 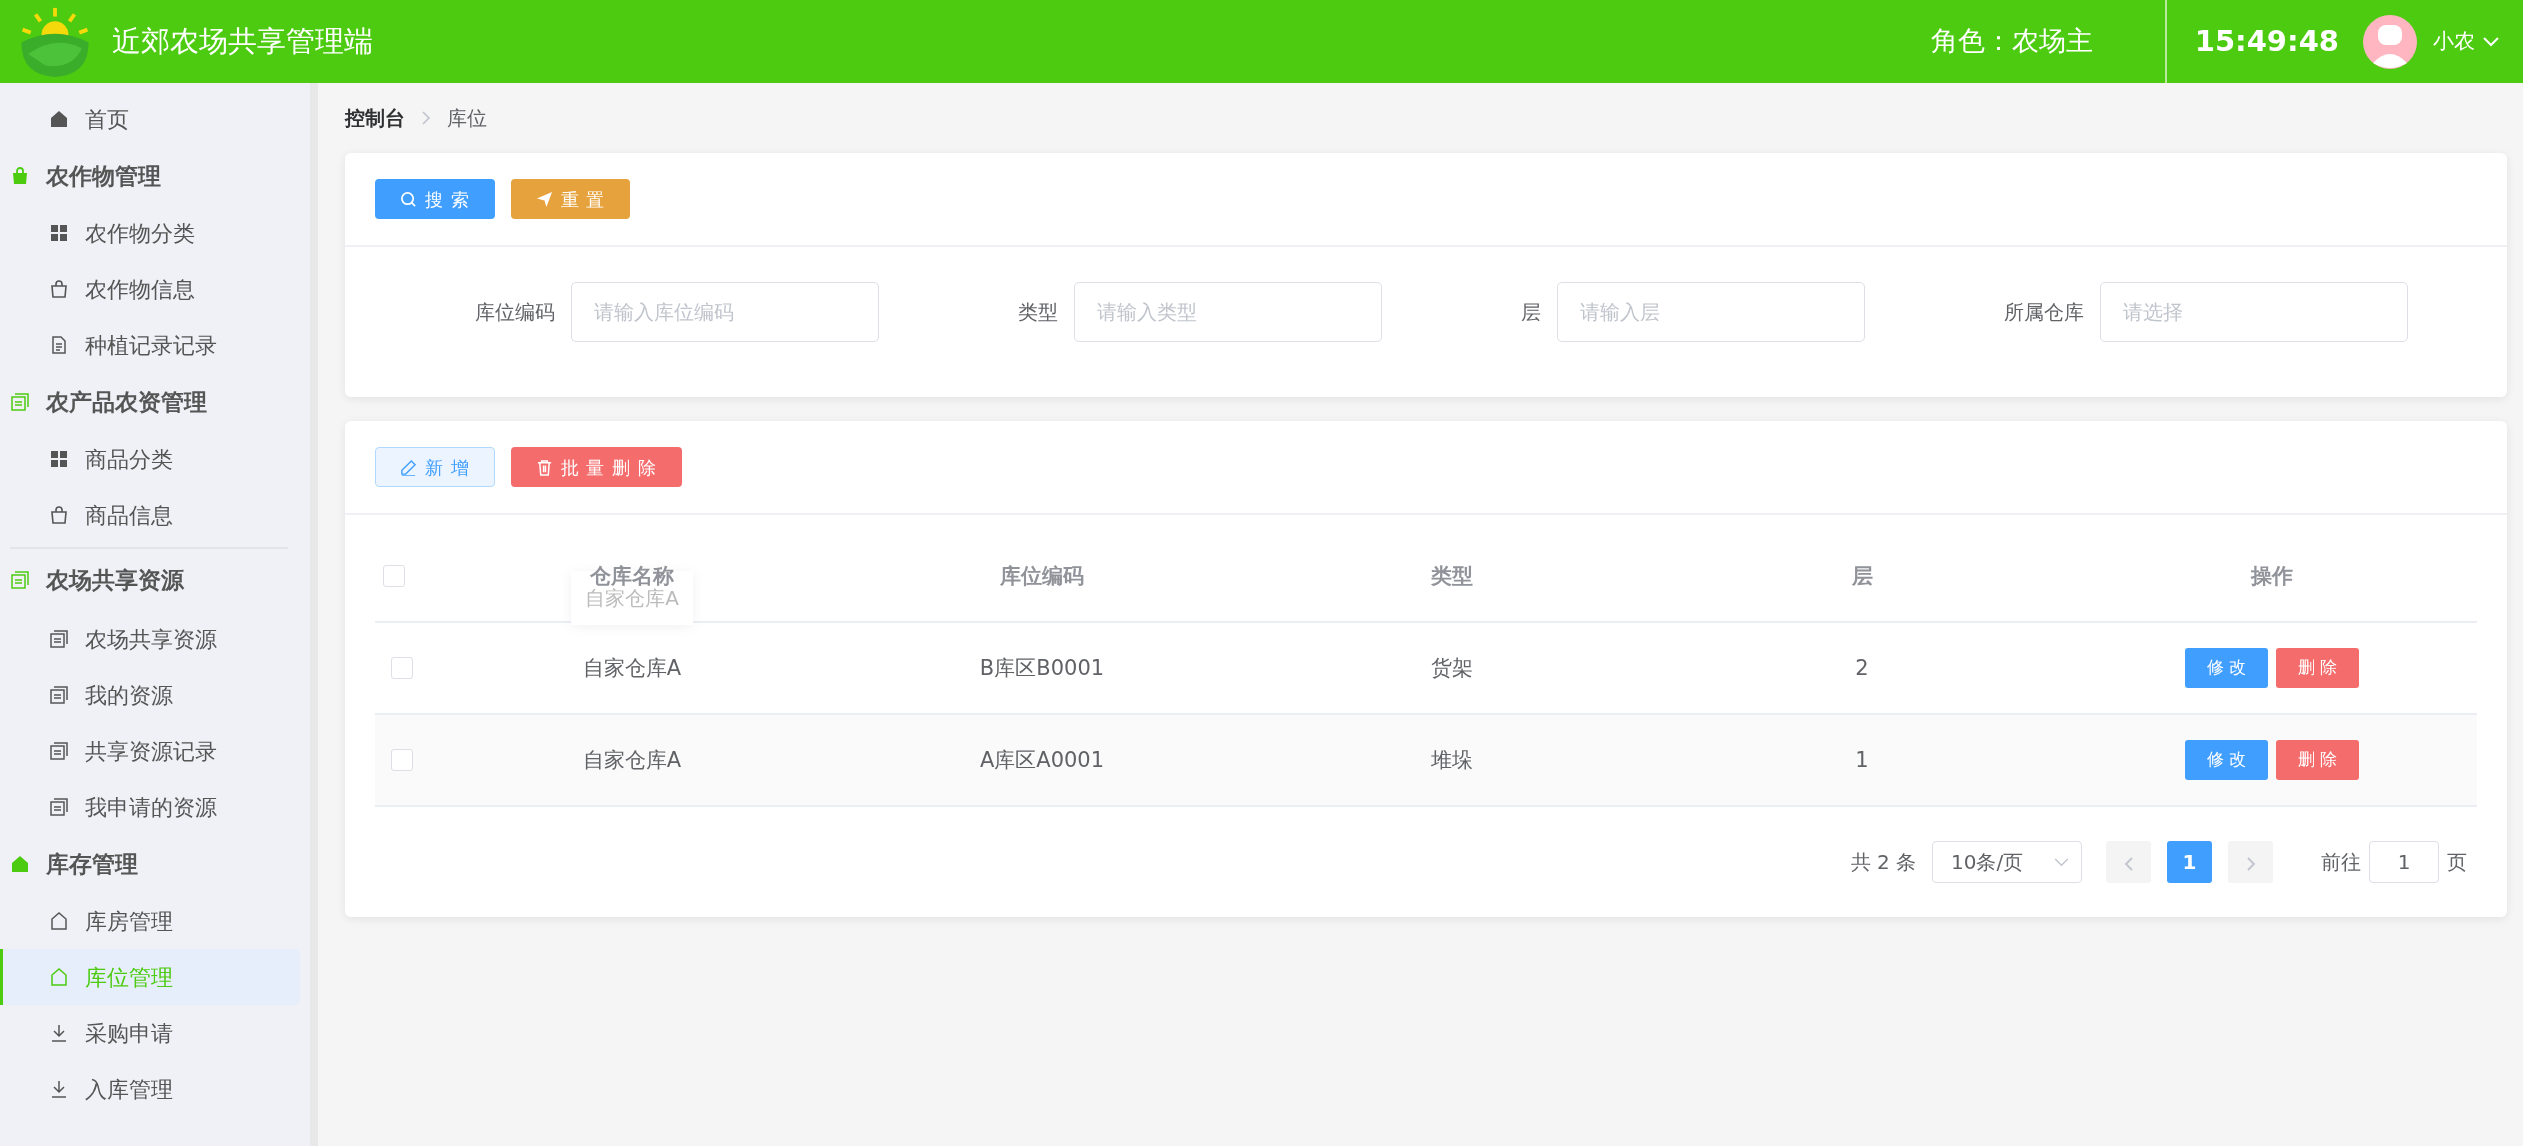 What do you see at coordinates (242, 41) in the screenshot?
I see `app-title: 近郊农场共享管理端` at bounding box center [242, 41].